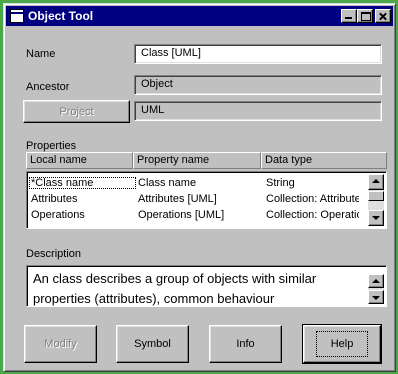  Describe the element at coordinates (54, 199) in the screenshot. I see `table-cell: Attributes` at that location.